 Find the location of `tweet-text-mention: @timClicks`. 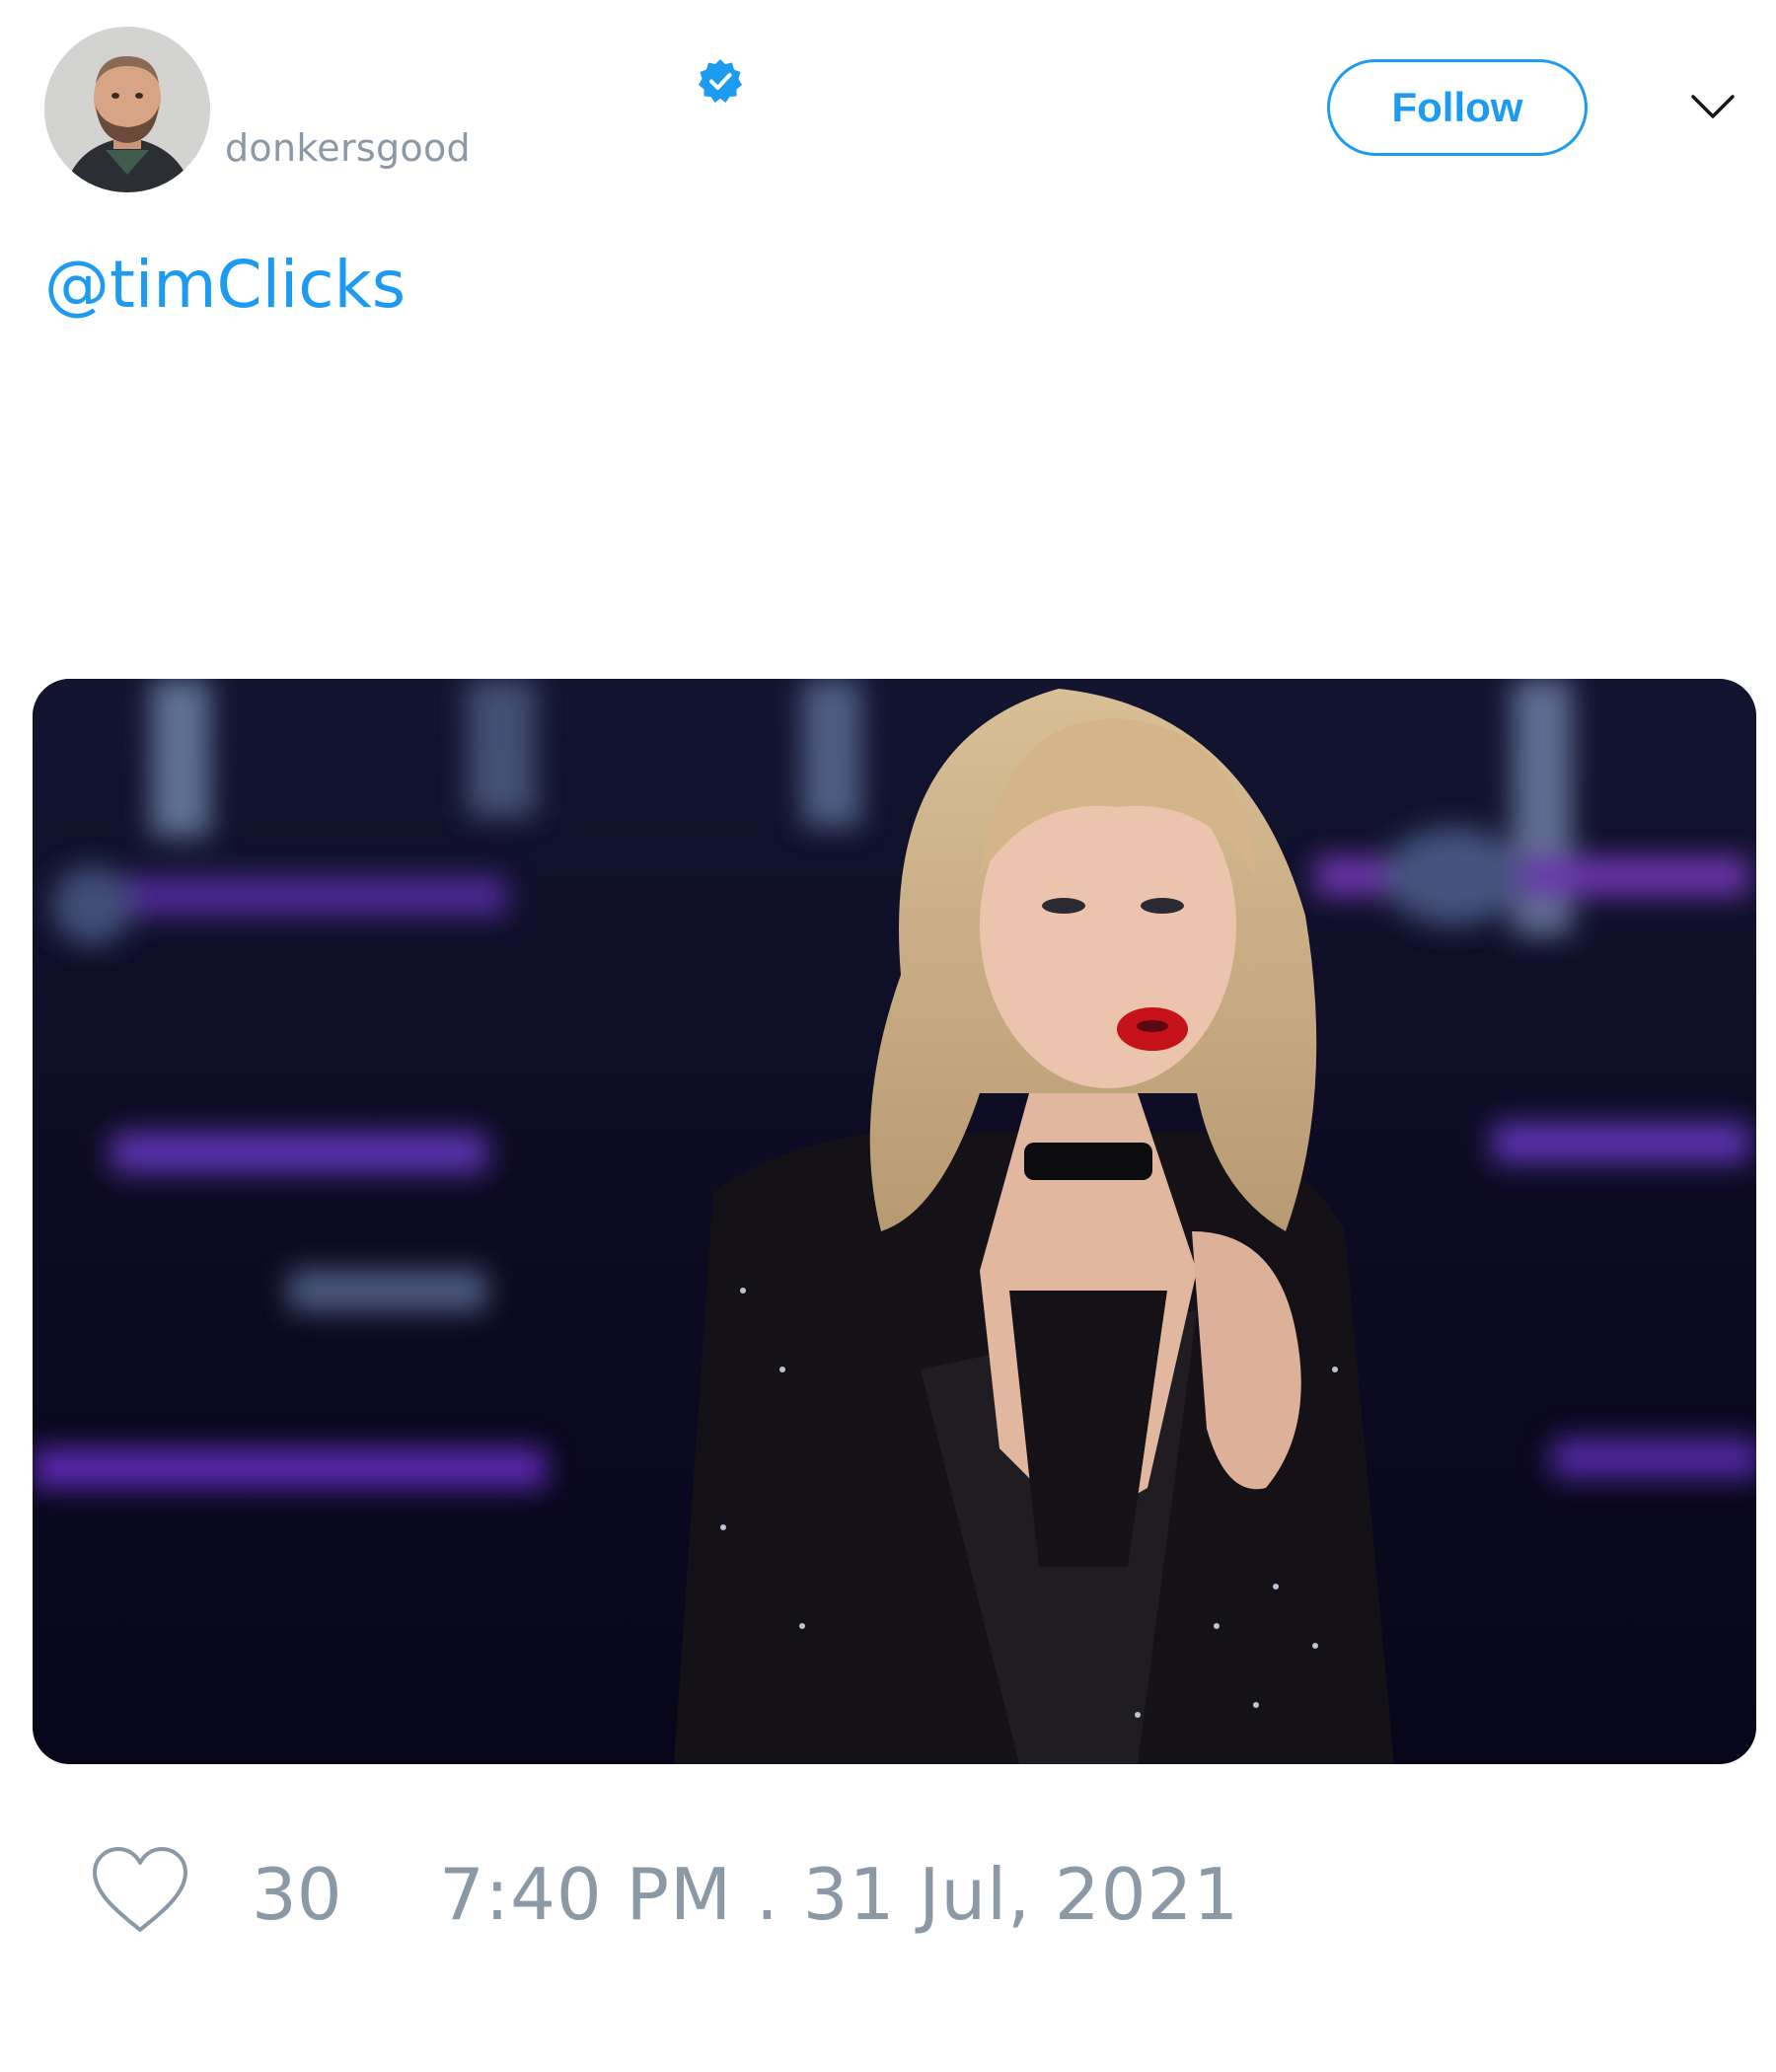

tweet-text-mention: @timClicks is located at coordinates (225, 285).